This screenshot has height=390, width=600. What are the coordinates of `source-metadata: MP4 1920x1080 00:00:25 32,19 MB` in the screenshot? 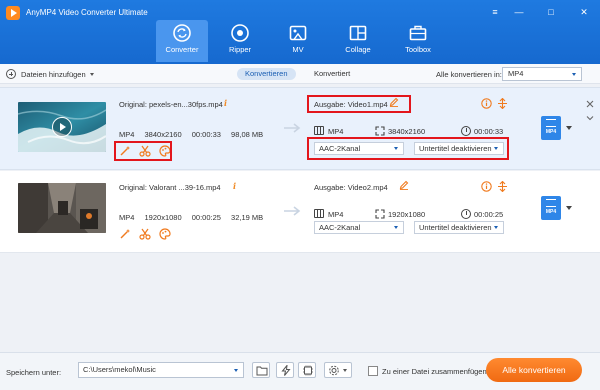 It's located at (195, 217).